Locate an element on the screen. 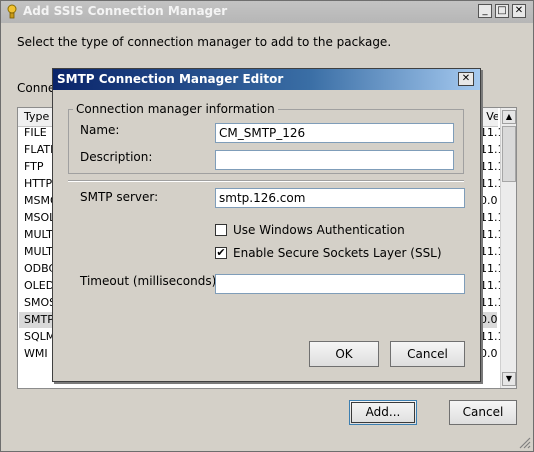 The image size is (534, 452). scroll-up-icon: ▲ is located at coordinates (509, 117).